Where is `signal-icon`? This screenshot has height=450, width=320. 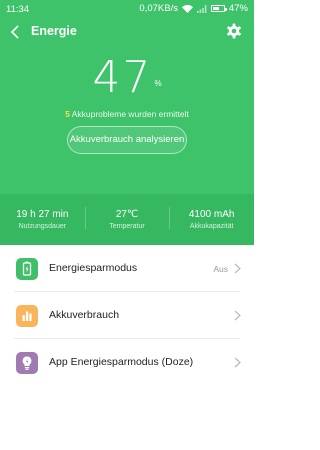 signal-icon is located at coordinates (201, 8).